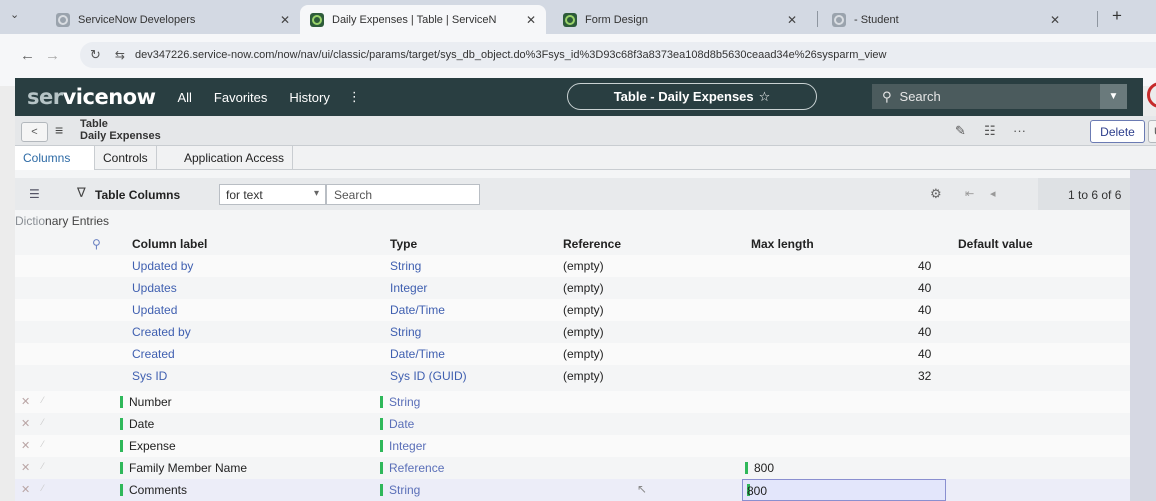  What do you see at coordinates (153, 490) in the screenshot?
I see `cell-label: Comments` at bounding box center [153, 490].